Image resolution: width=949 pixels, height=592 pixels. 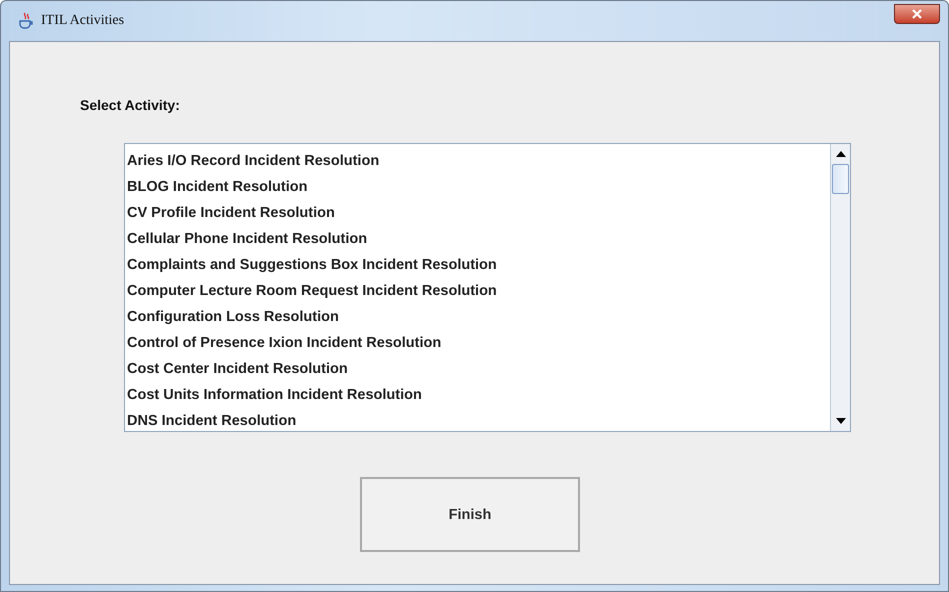 I want to click on down-arrow-icon, so click(x=841, y=421).